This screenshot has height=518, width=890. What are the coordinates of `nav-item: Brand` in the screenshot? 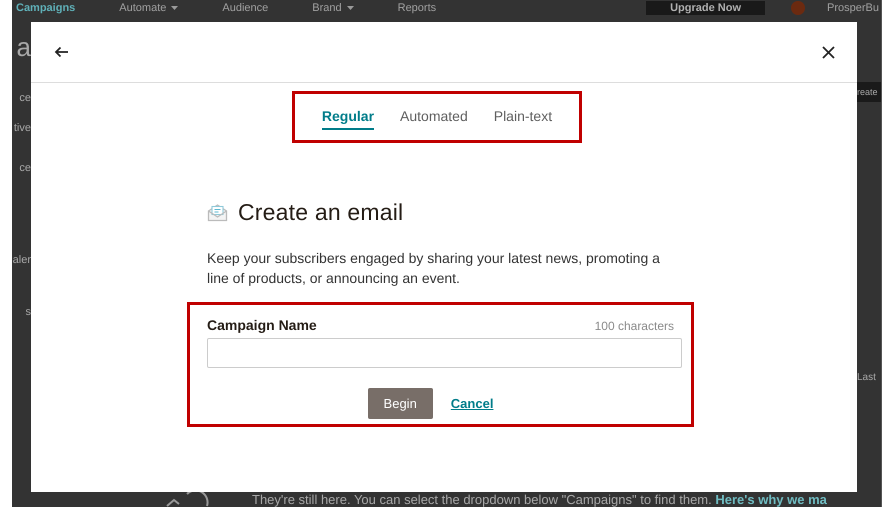 It's located at (333, 8).